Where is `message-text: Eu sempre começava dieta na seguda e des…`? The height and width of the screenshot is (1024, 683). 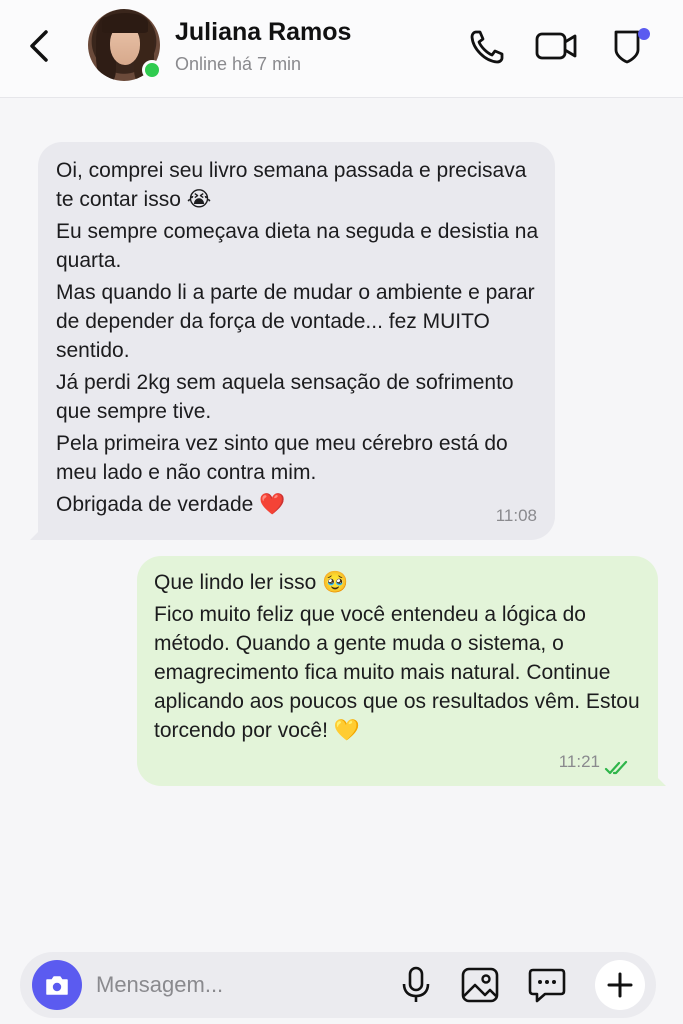 message-text: Eu sempre começava dieta na seguda e des… is located at coordinates (297, 246).